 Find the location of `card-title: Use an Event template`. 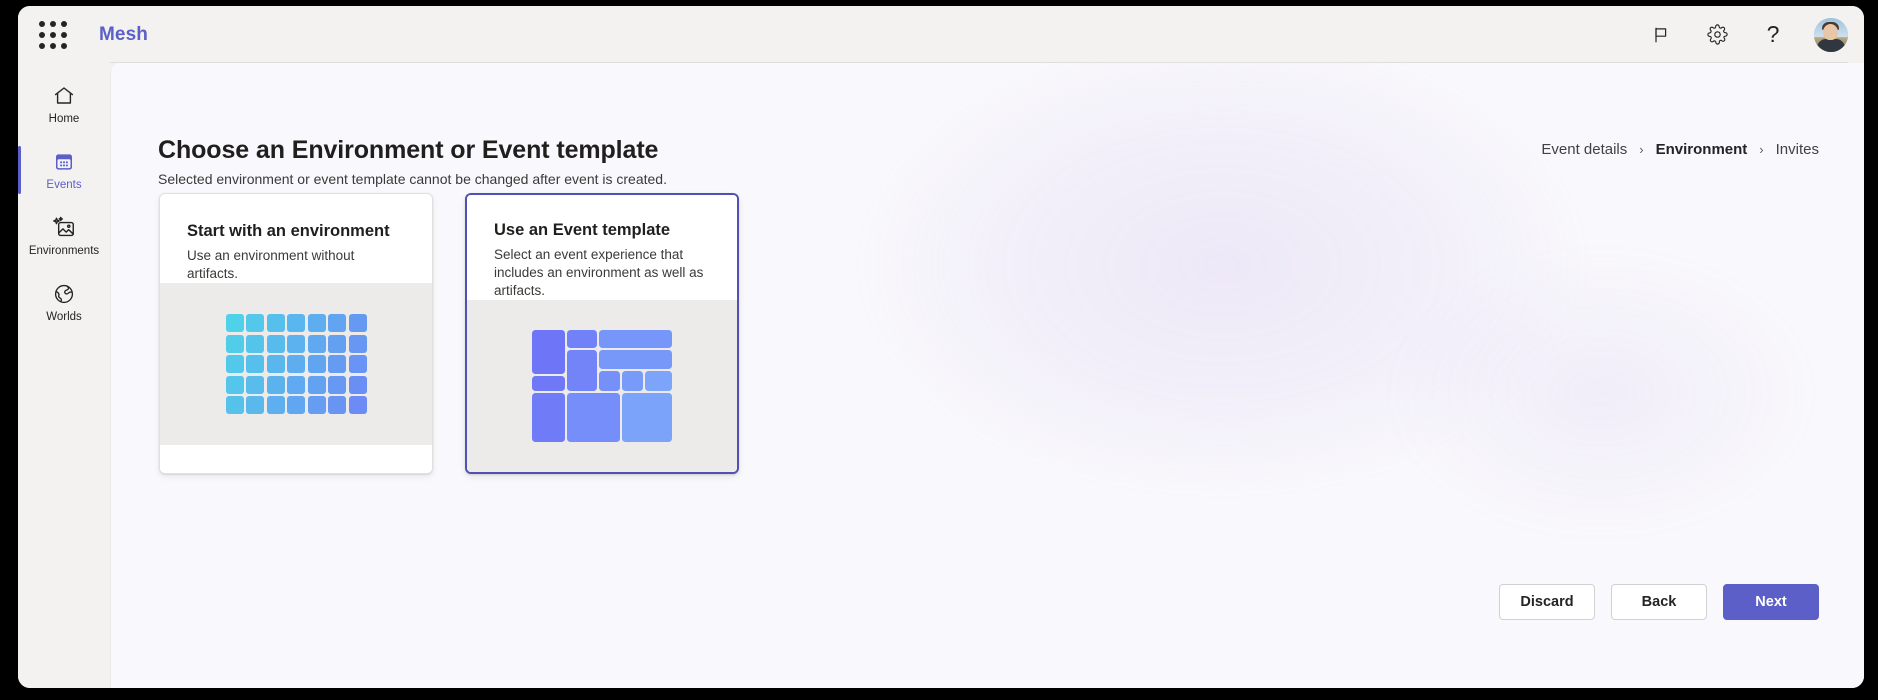

card-title: Use an Event template is located at coordinates (582, 230).